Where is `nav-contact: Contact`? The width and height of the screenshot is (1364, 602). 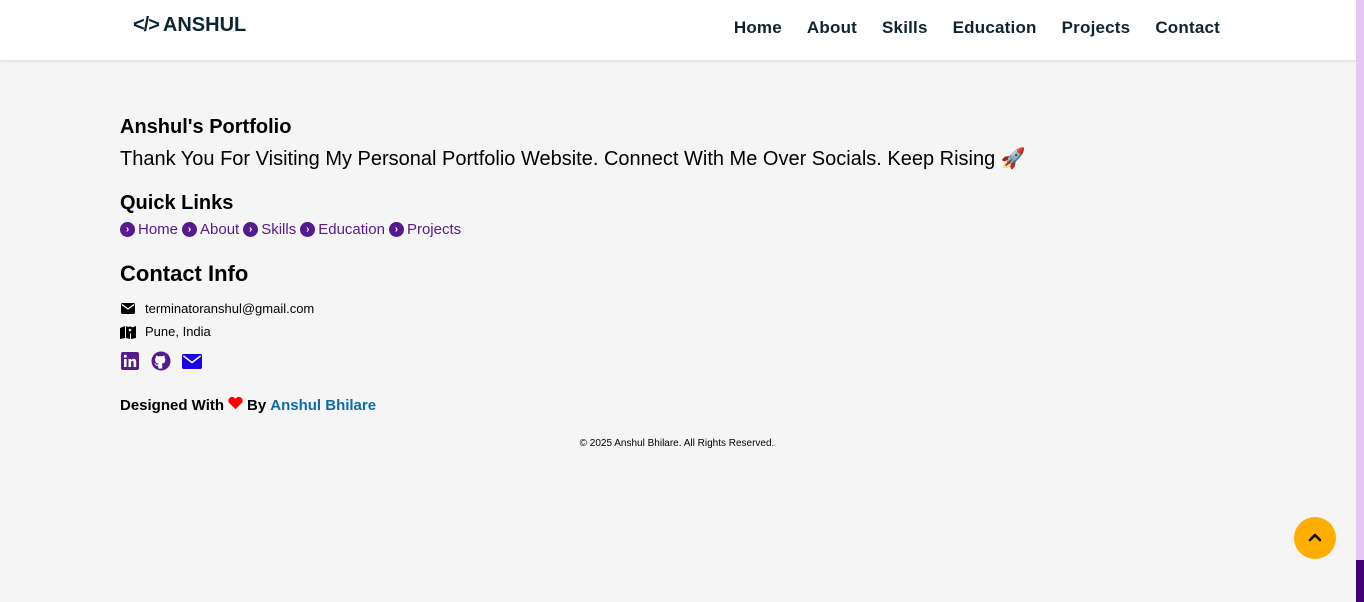
nav-contact: Contact is located at coordinates (1187, 28).